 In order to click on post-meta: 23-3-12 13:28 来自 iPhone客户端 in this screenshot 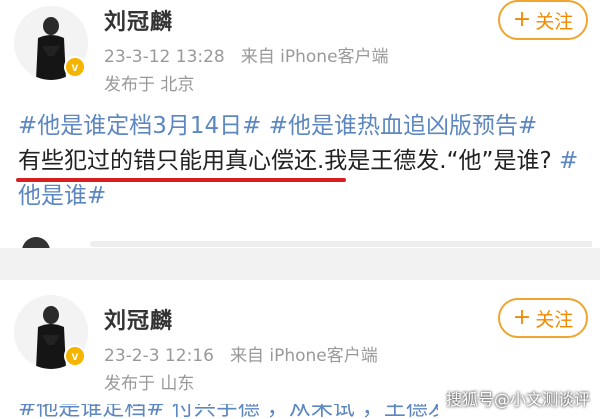, I will do `click(246, 54)`.